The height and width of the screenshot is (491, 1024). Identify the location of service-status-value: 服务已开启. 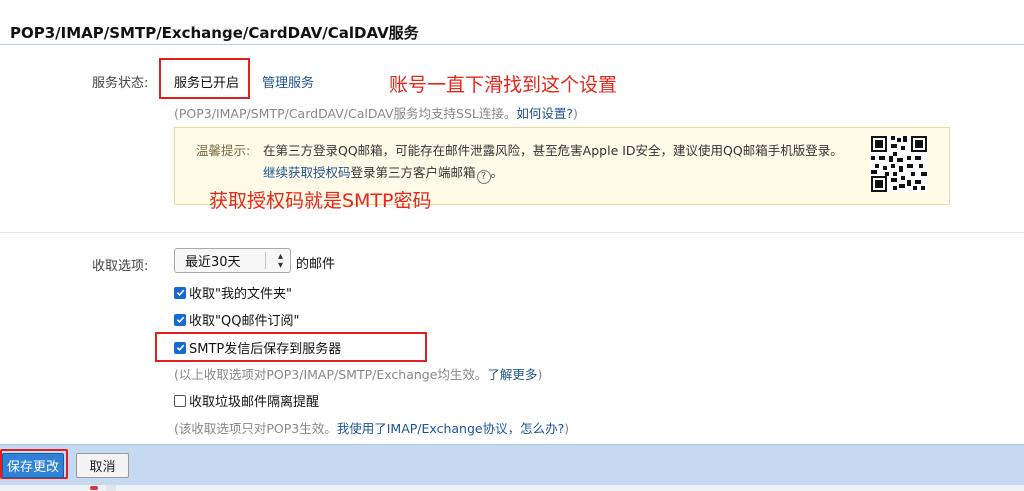
(207, 83).